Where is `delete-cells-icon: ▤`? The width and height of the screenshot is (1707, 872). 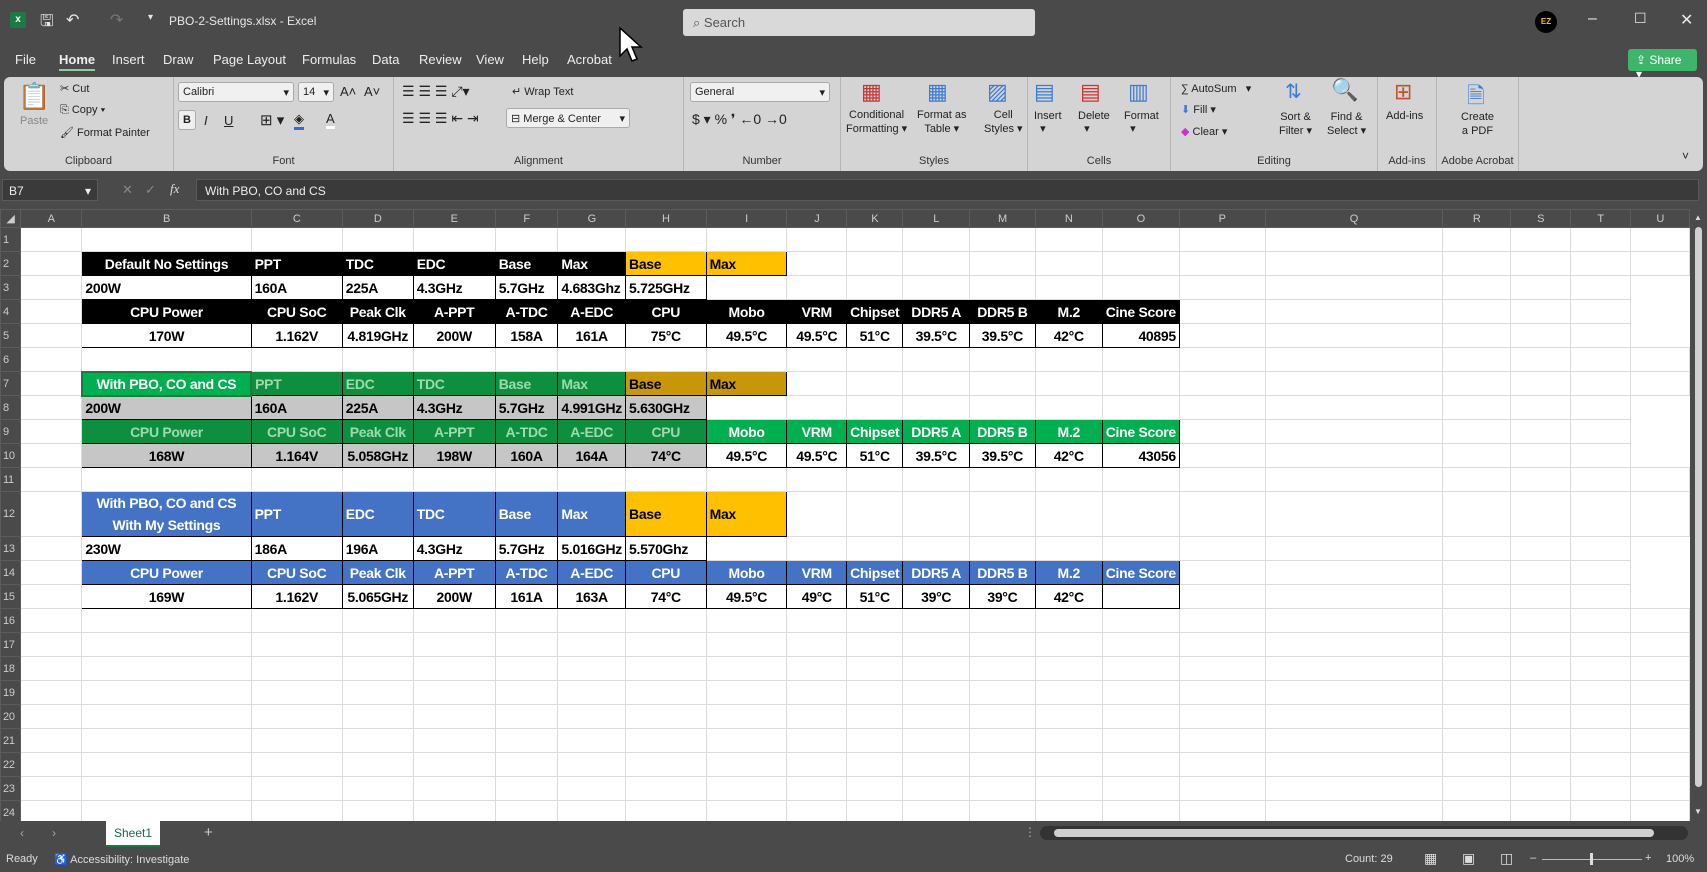 delete-cells-icon: ▤ is located at coordinates (1090, 92).